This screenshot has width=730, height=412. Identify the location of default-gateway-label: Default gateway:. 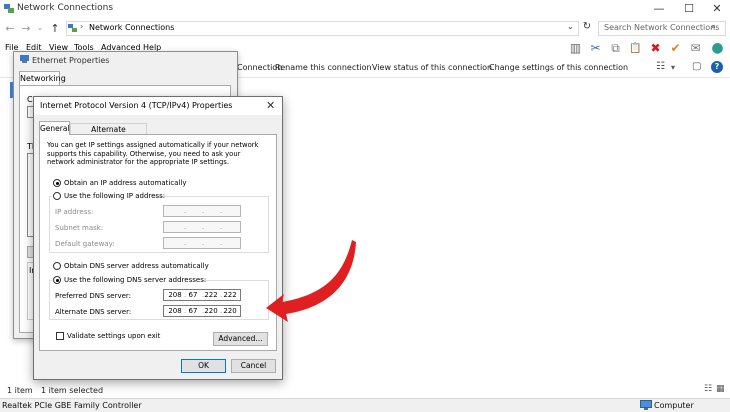
(85, 244).